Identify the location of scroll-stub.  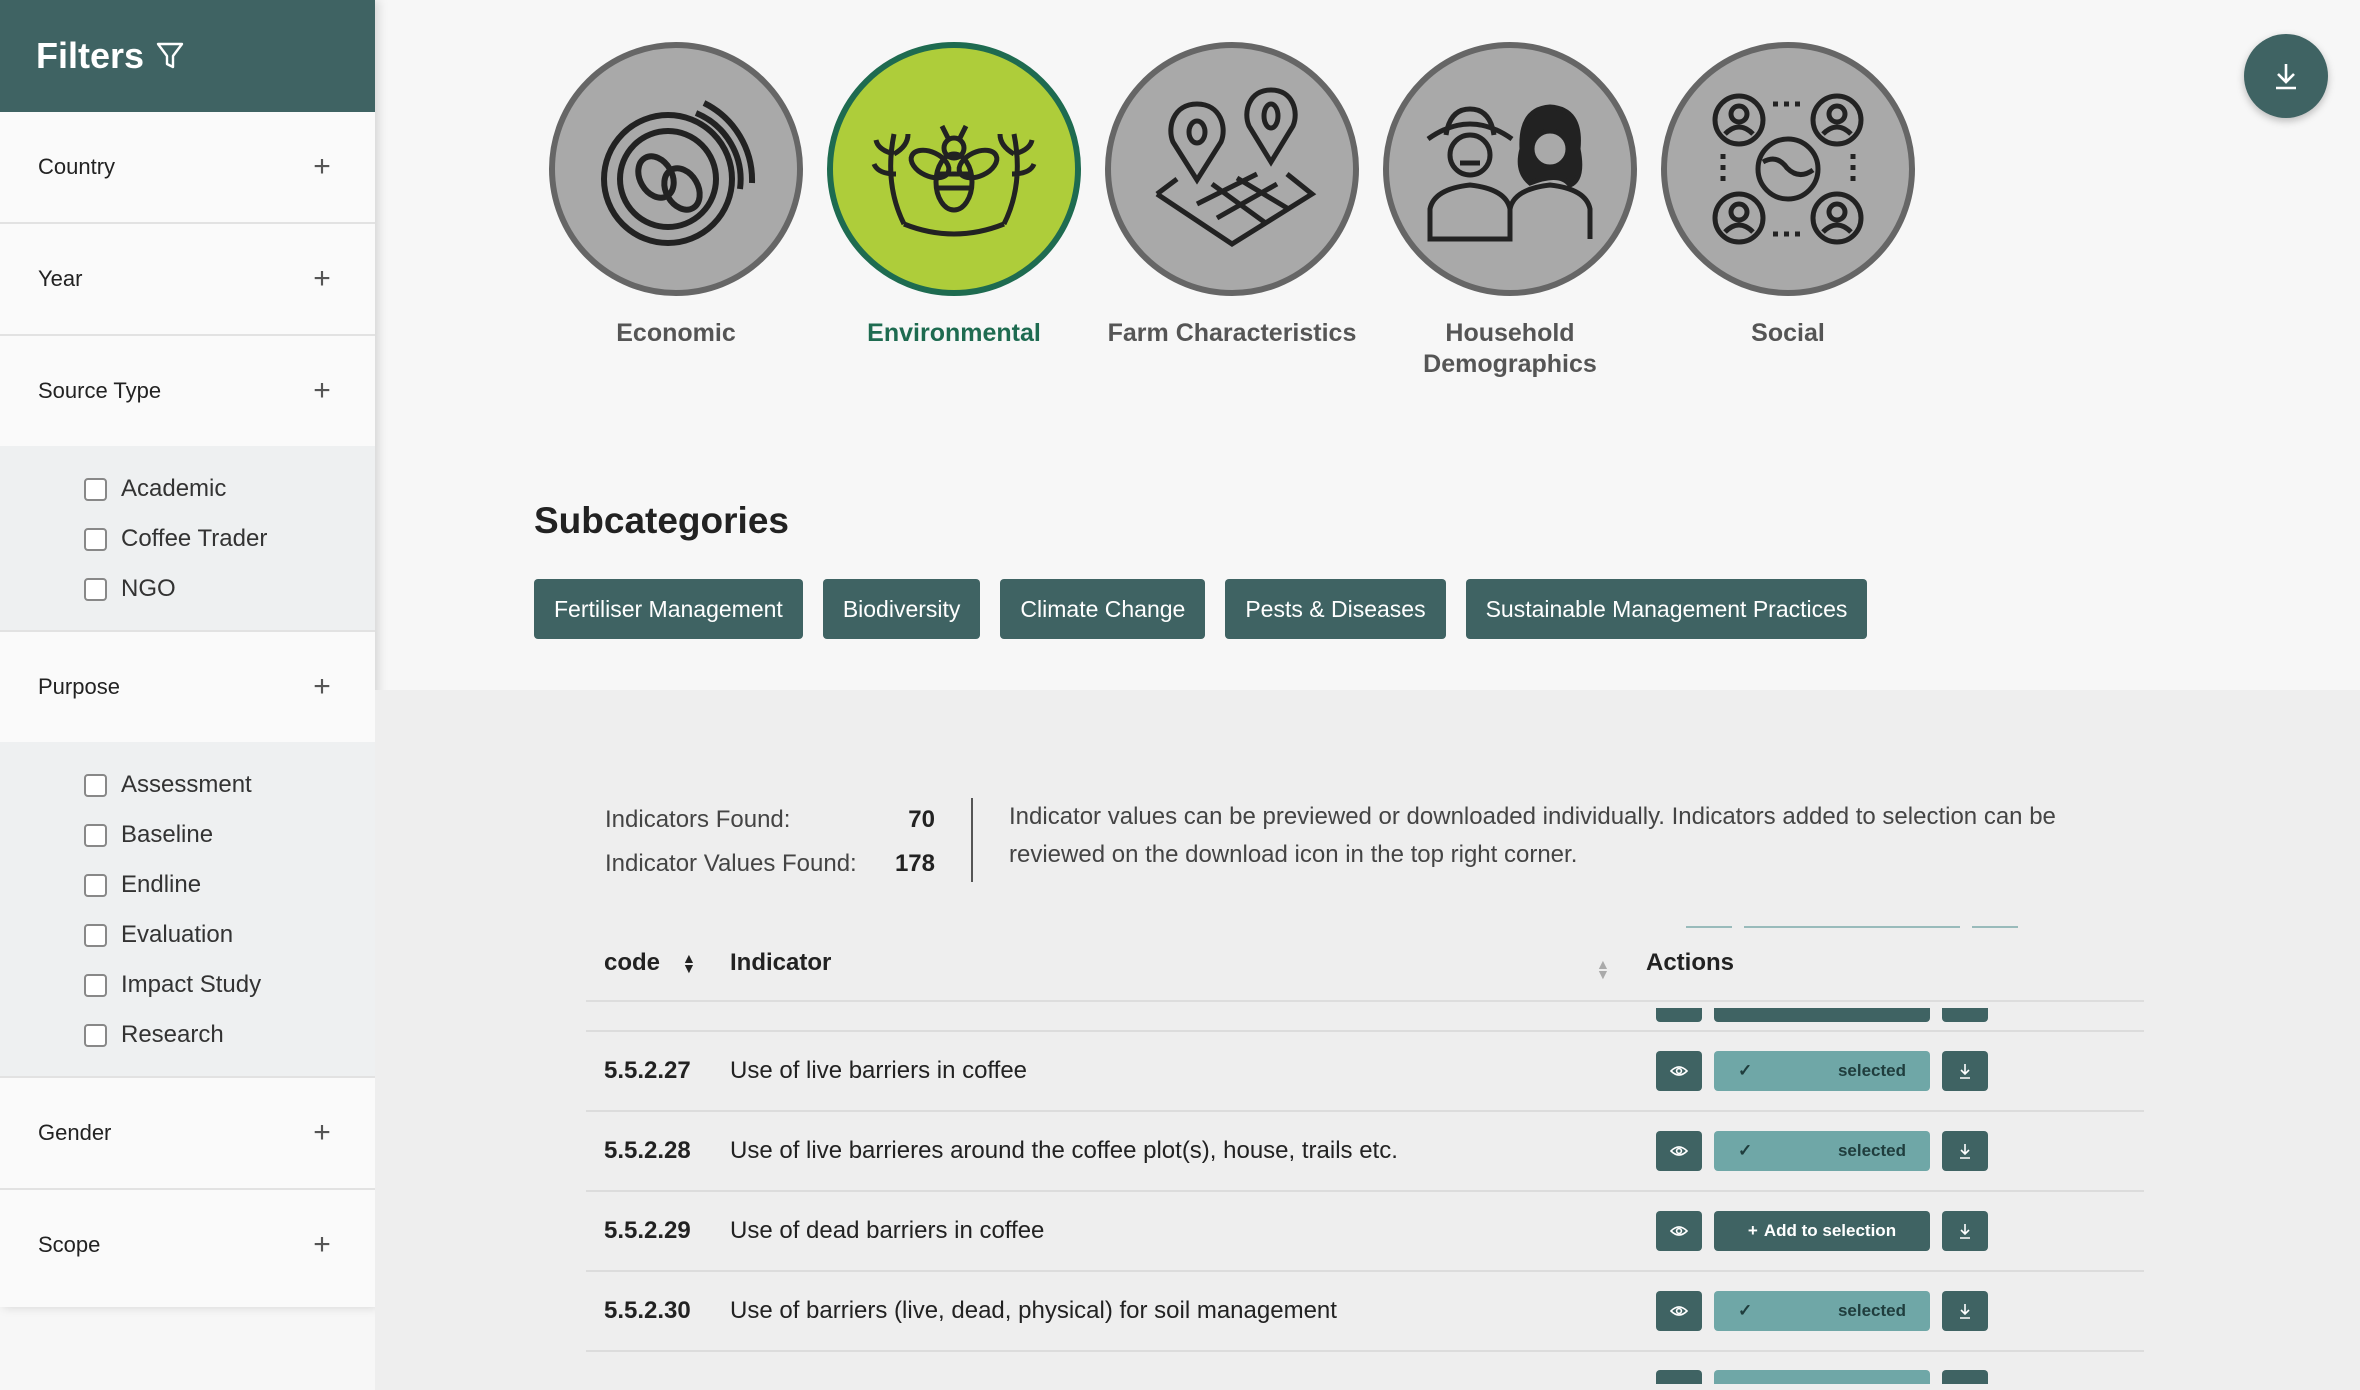
(1995, 927).